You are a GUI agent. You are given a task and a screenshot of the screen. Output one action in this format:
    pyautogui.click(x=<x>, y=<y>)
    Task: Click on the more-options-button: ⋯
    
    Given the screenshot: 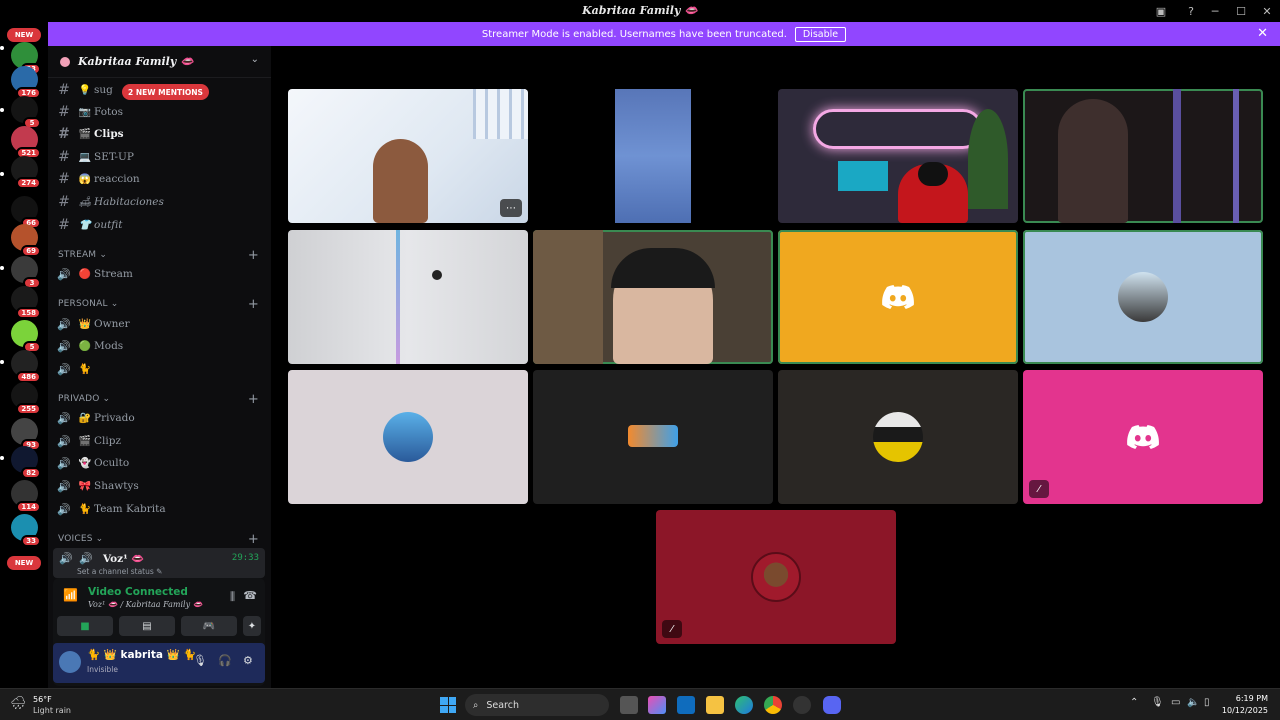 What is the action you would take?
    pyautogui.click(x=511, y=208)
    